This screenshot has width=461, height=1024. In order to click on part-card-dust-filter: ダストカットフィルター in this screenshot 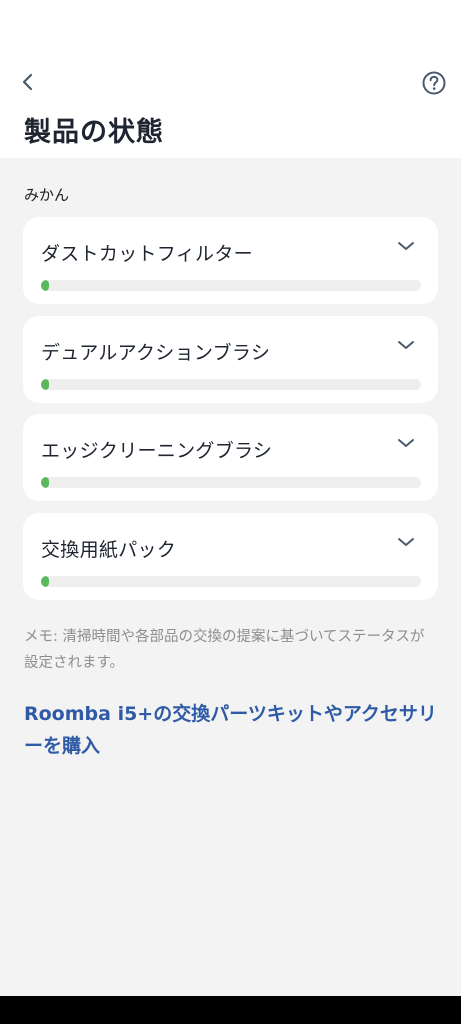, I will do `click(230, 260)`.